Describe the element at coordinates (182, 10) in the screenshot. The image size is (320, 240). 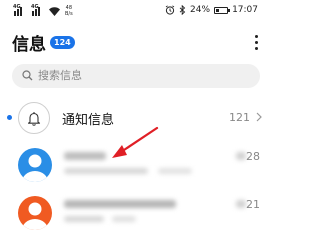
I see `bluetooth-icon` at that location.